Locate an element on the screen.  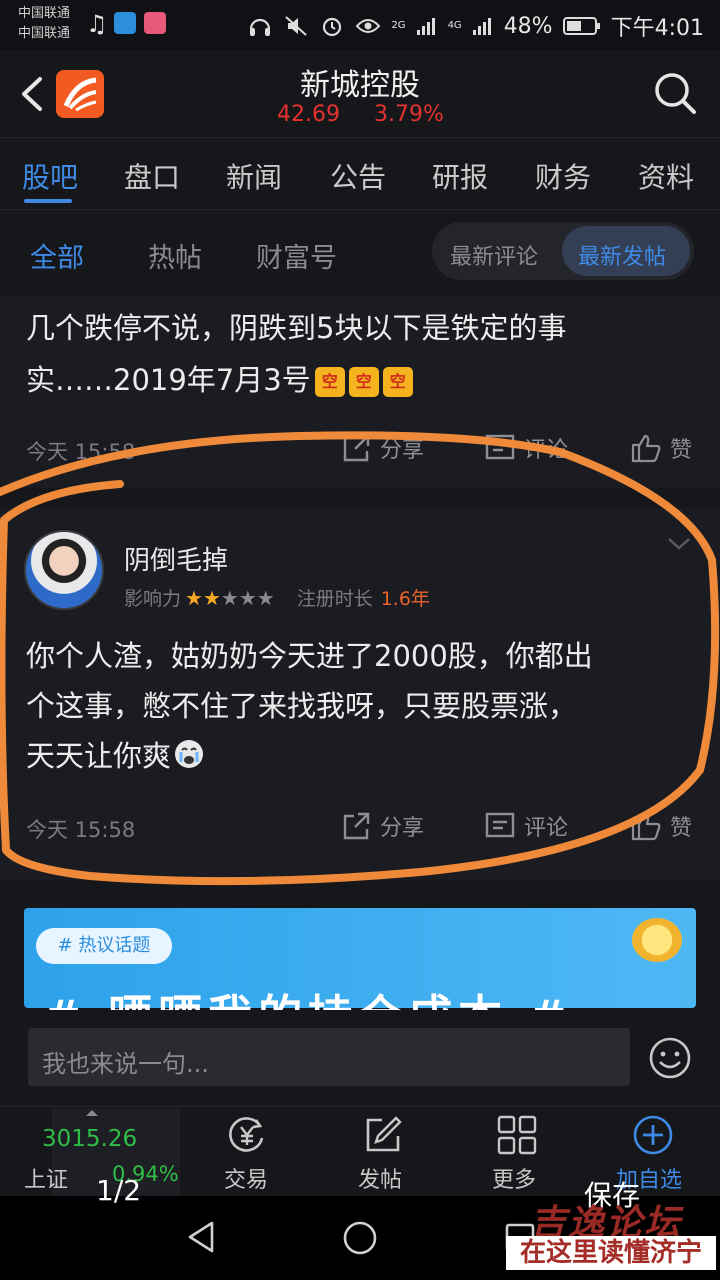
system-back-icon is located at coordinates (201, 1237).